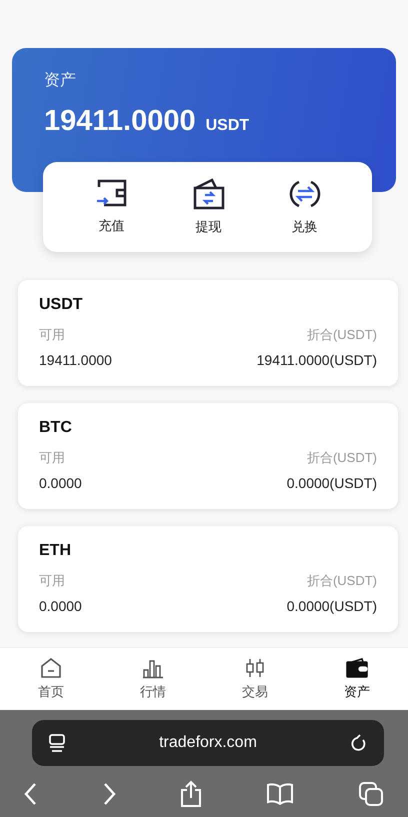  What do you see at coordinates (111, 194) in the screenshot?
I see `wallet-arrow-icon` at bounding box center [111, 194].